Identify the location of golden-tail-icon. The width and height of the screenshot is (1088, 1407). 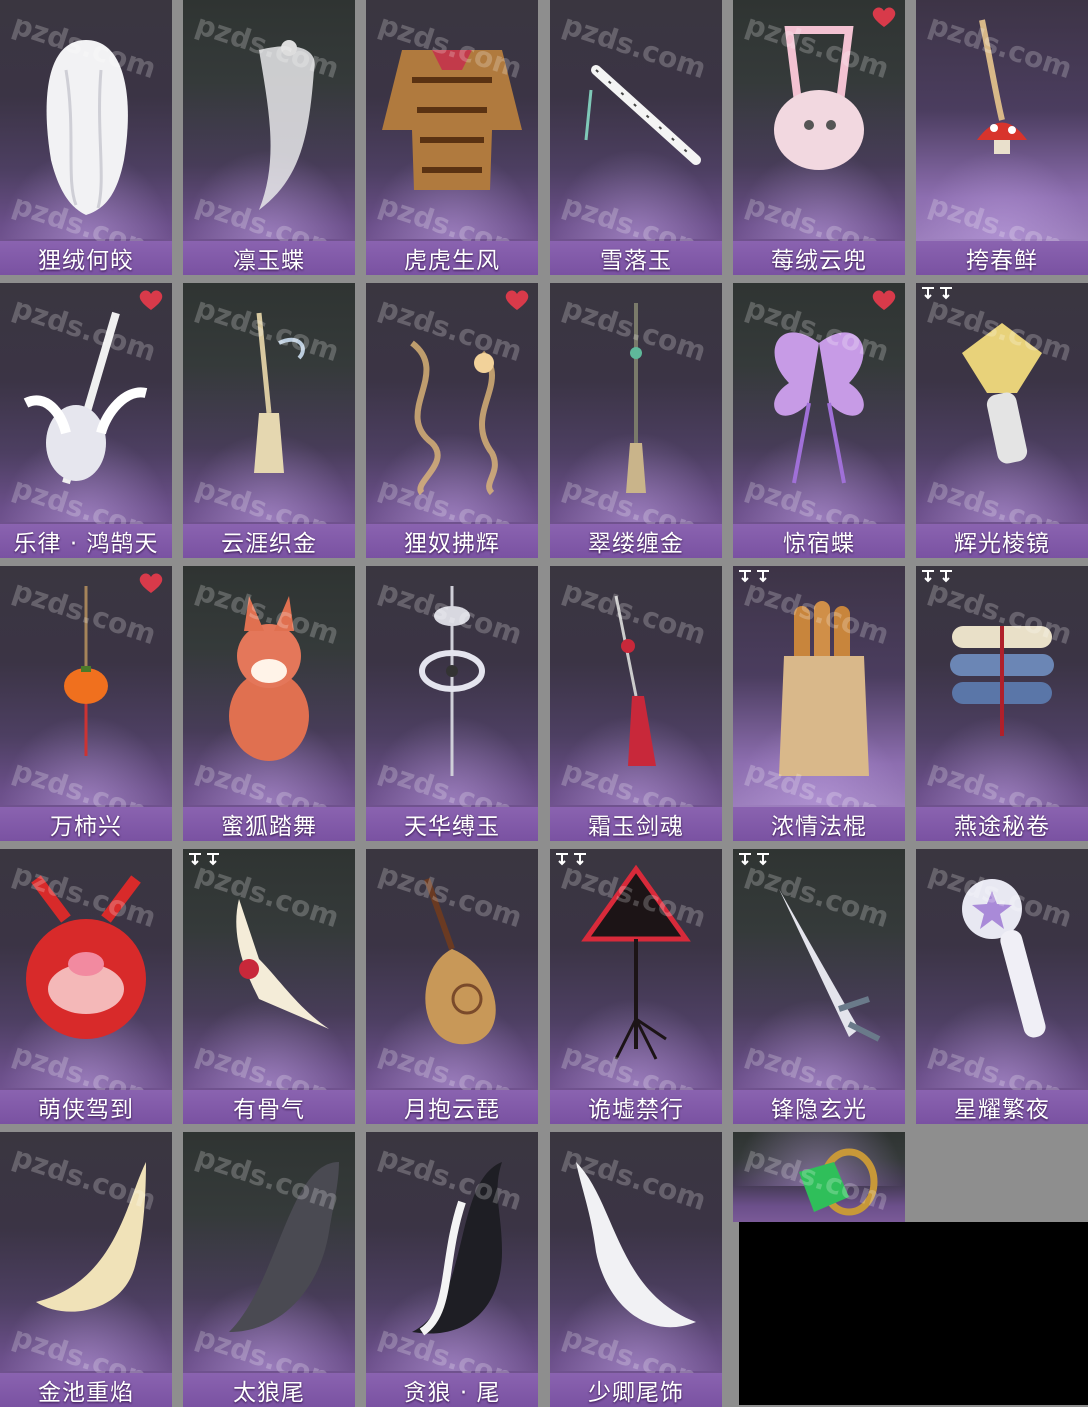
(86, 1247).